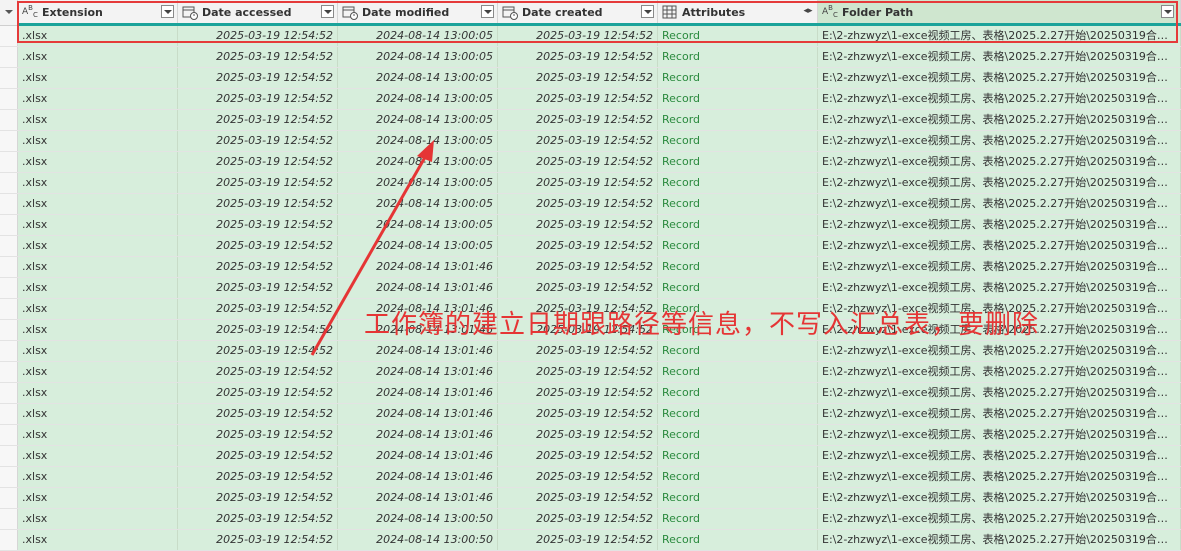 This screenshot has width=1181, height=551. Describe the element at coordinates (1167, 11) in the screenshot. I see `filter-dropdown-folder-path` at that location.